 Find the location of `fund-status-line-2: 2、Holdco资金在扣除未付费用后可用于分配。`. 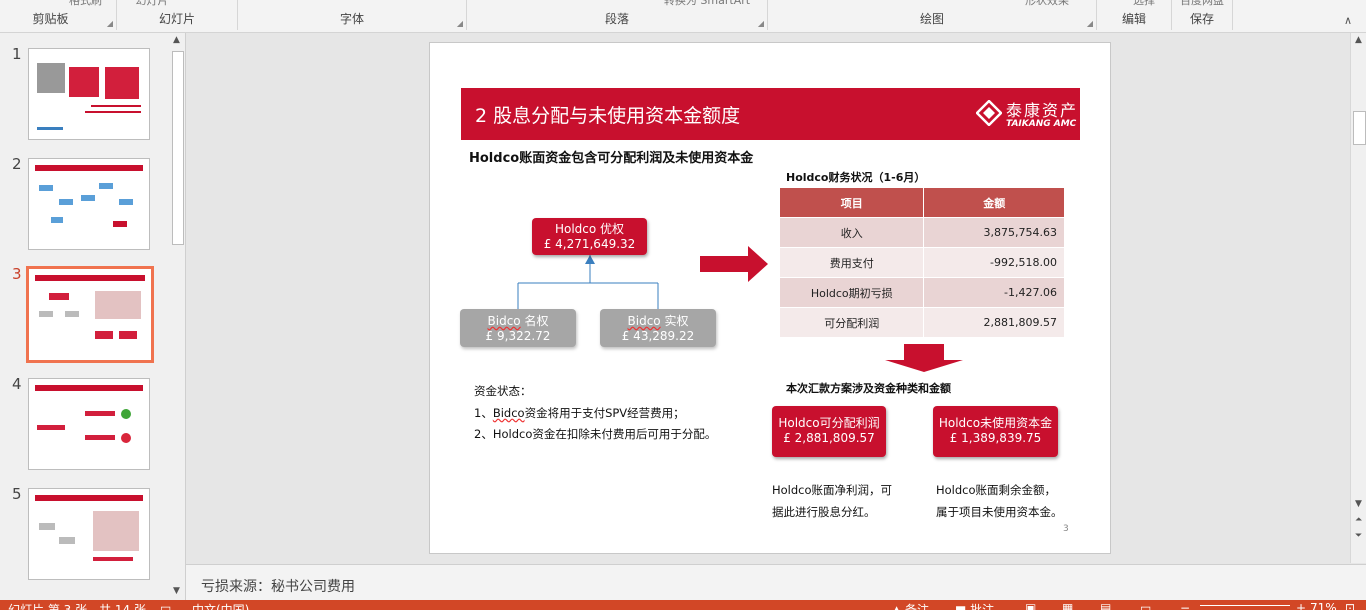

fund-status-line-2: 2、Holdco资金在扣除未付费用后可用于分配。 is located at coordinates (595, 434).